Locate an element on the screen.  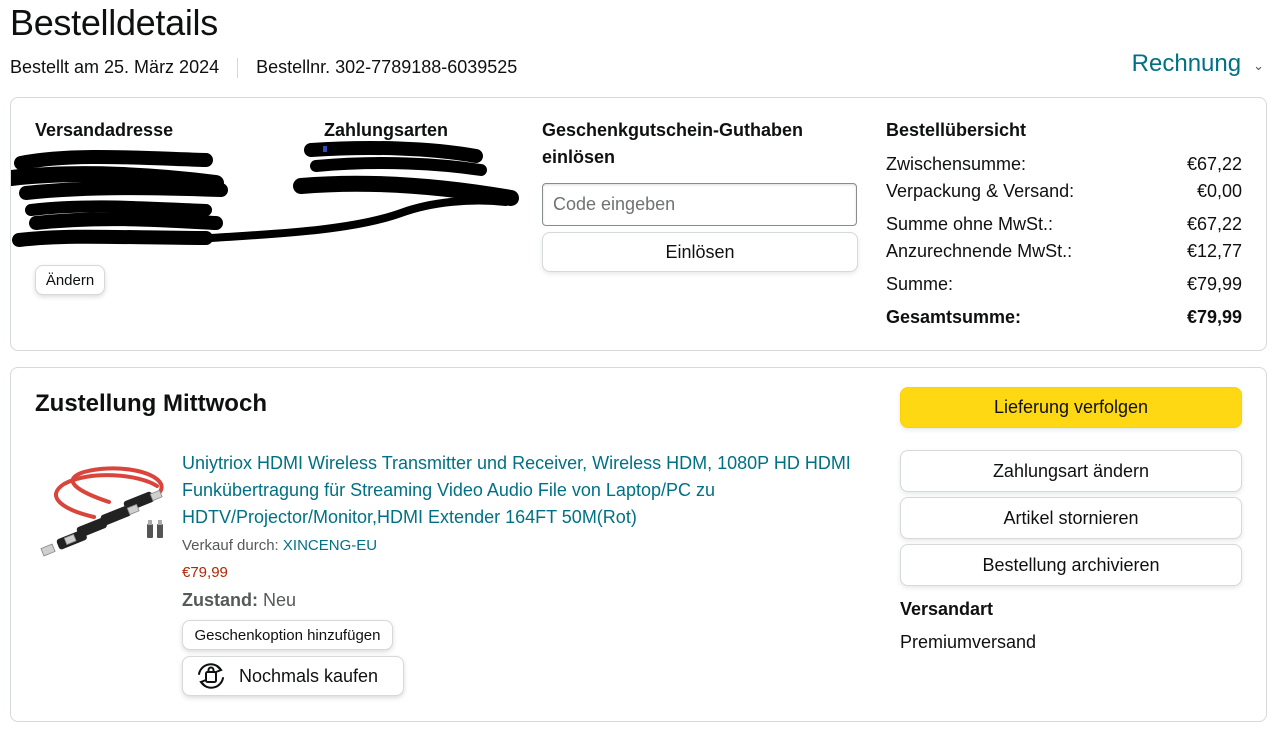
delivery-title: Zustellung Mittwoch is located at coordinates (151, 403).